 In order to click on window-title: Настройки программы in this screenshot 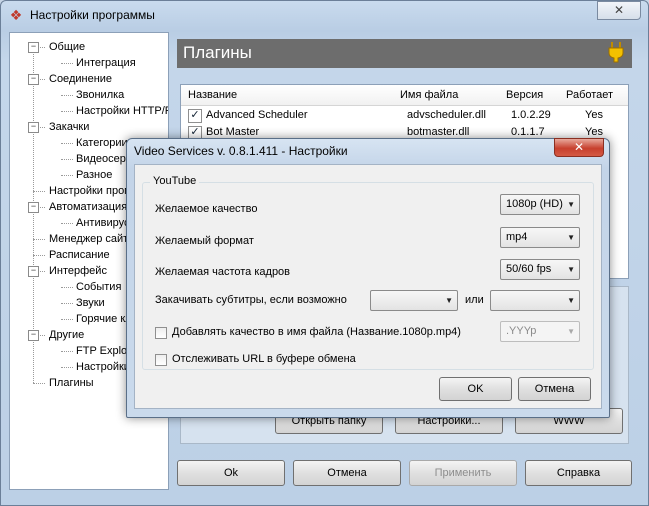, I will do `click(92, 15)`.